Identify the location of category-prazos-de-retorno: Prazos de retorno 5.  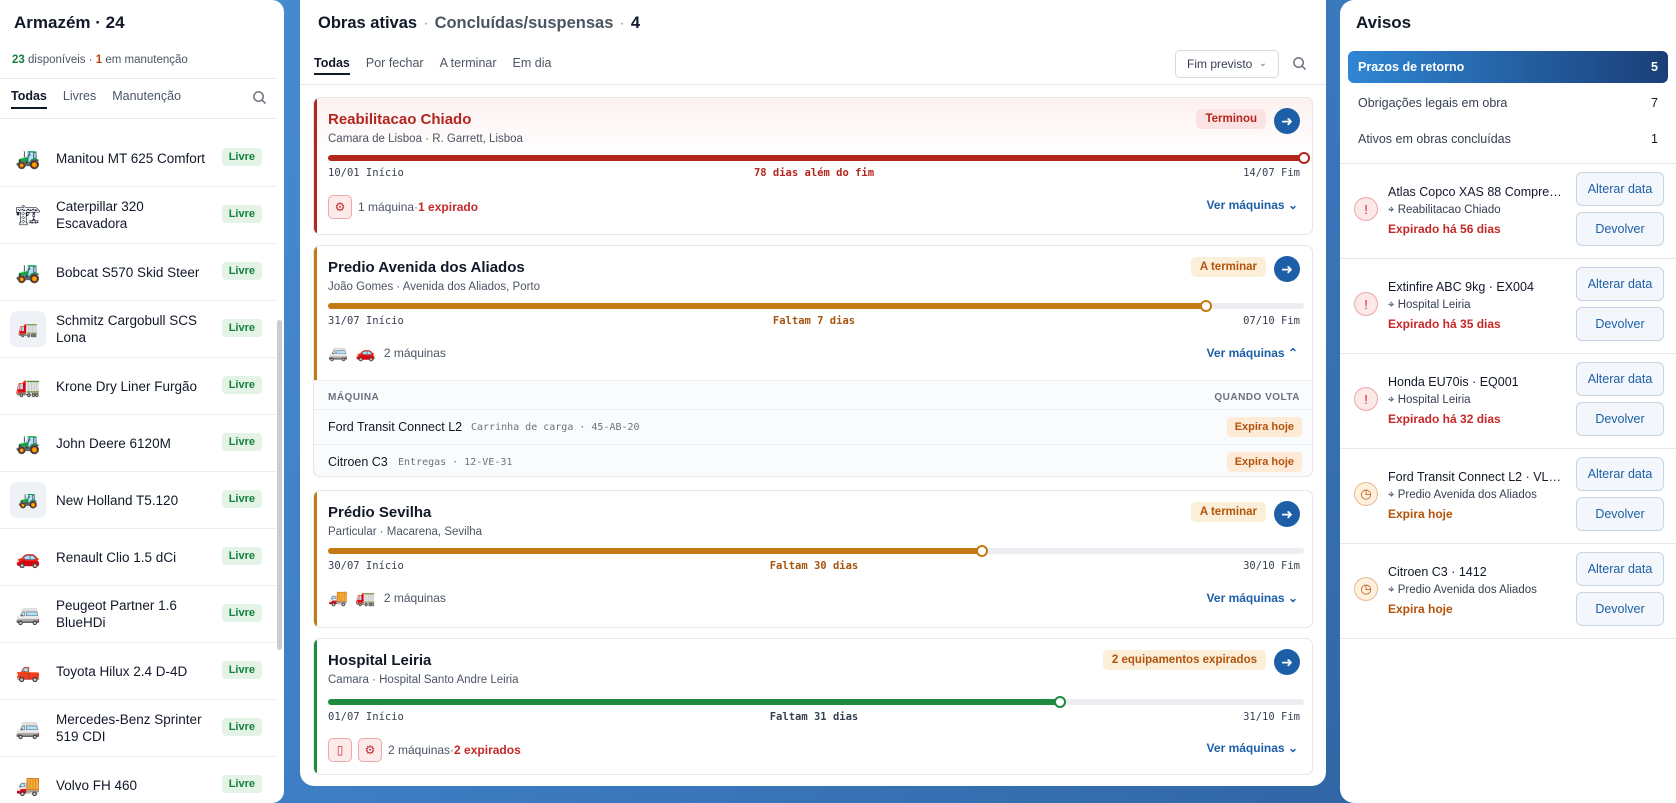
(1508, 67).